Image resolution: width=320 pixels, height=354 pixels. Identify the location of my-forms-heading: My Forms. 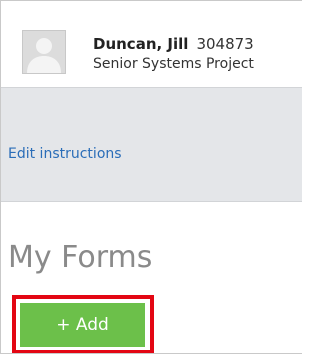
(80, 257).